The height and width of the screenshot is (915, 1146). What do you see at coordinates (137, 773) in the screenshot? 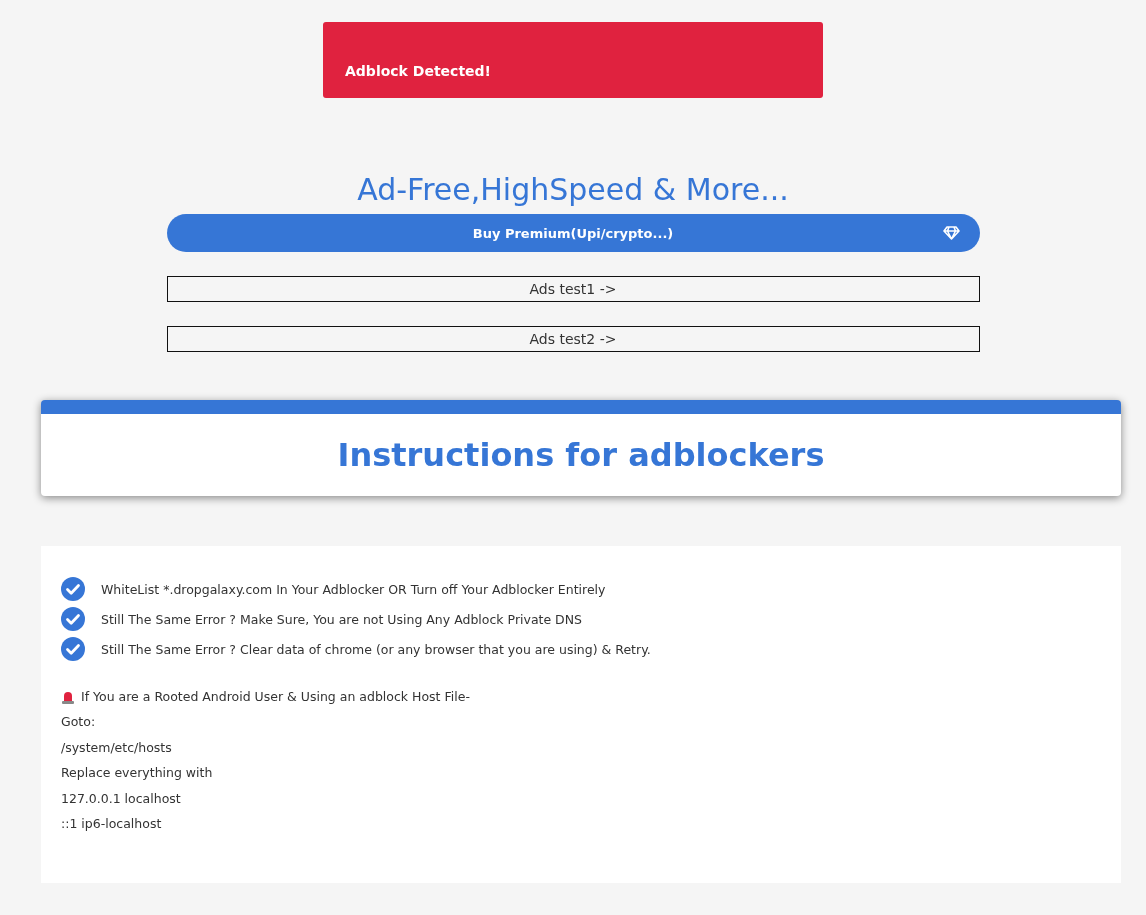
I see `instruction-line: Replace everything with` at bounding box center [137, 773].